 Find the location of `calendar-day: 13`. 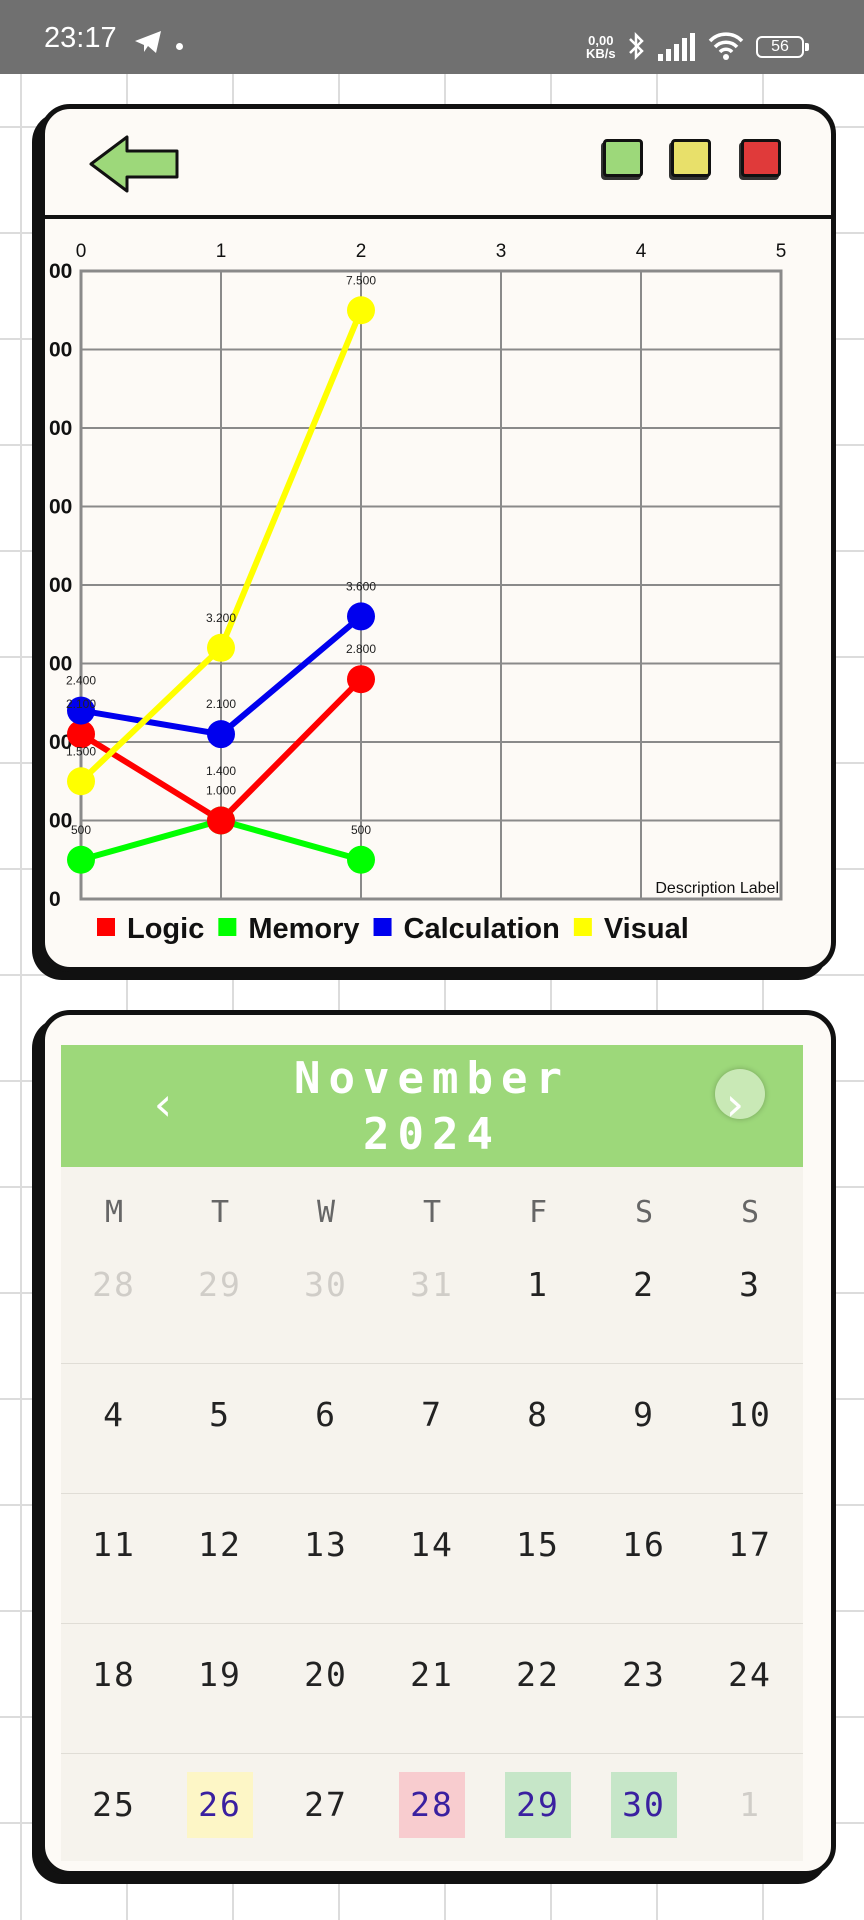

calendar-day: 13 is located at coordinates (326, 1545).